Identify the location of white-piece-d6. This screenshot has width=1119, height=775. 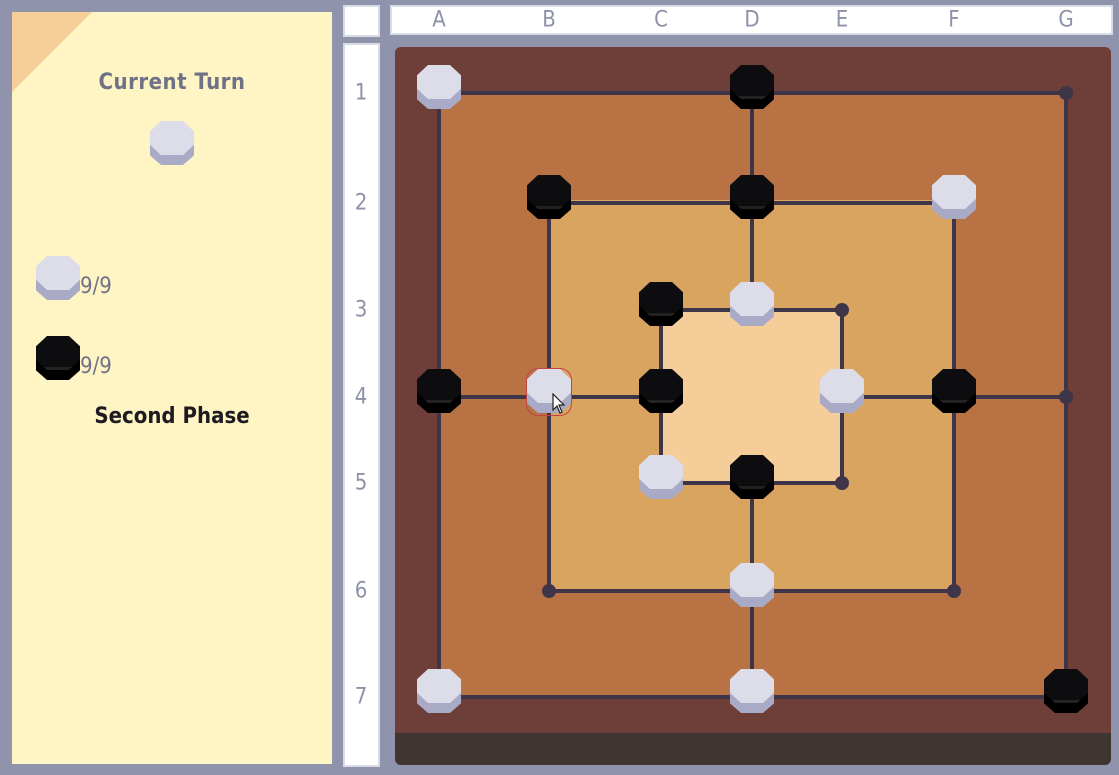
(752, 585).